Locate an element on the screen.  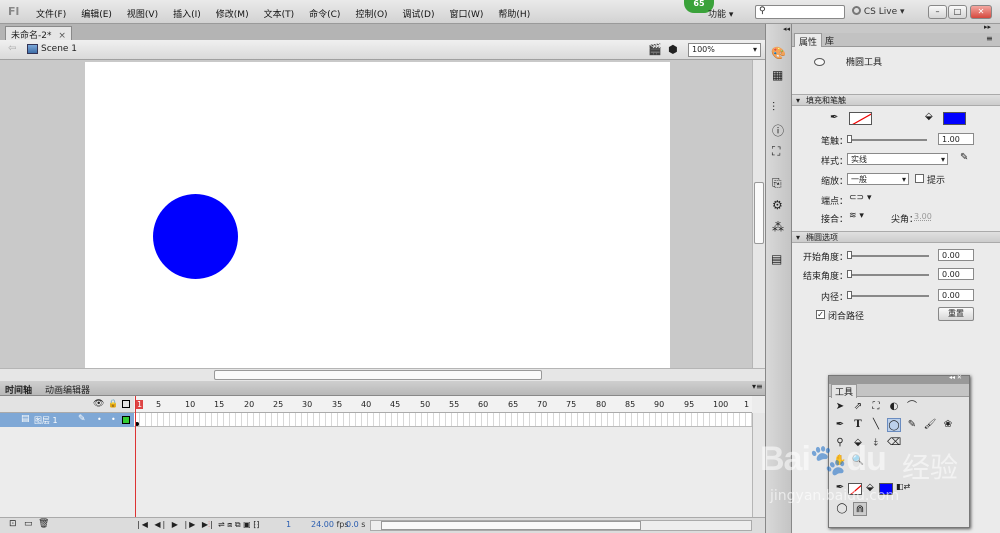
onion-skin-icons: ⇌ ⧈ ⧉ ▣ ⁅⁆ is located at coordinates (238, 525).